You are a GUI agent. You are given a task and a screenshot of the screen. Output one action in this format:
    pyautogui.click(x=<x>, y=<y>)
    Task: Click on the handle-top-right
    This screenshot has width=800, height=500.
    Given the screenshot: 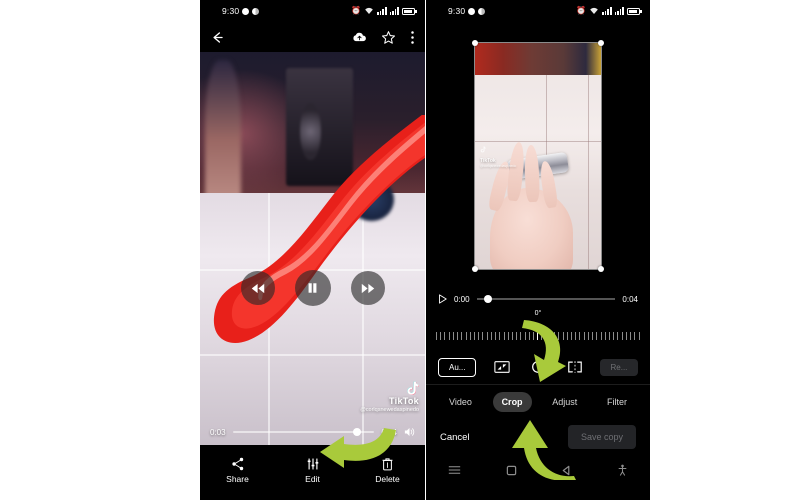 What is the action you would take?
    pyautogui.click(x=601, y=43)
    